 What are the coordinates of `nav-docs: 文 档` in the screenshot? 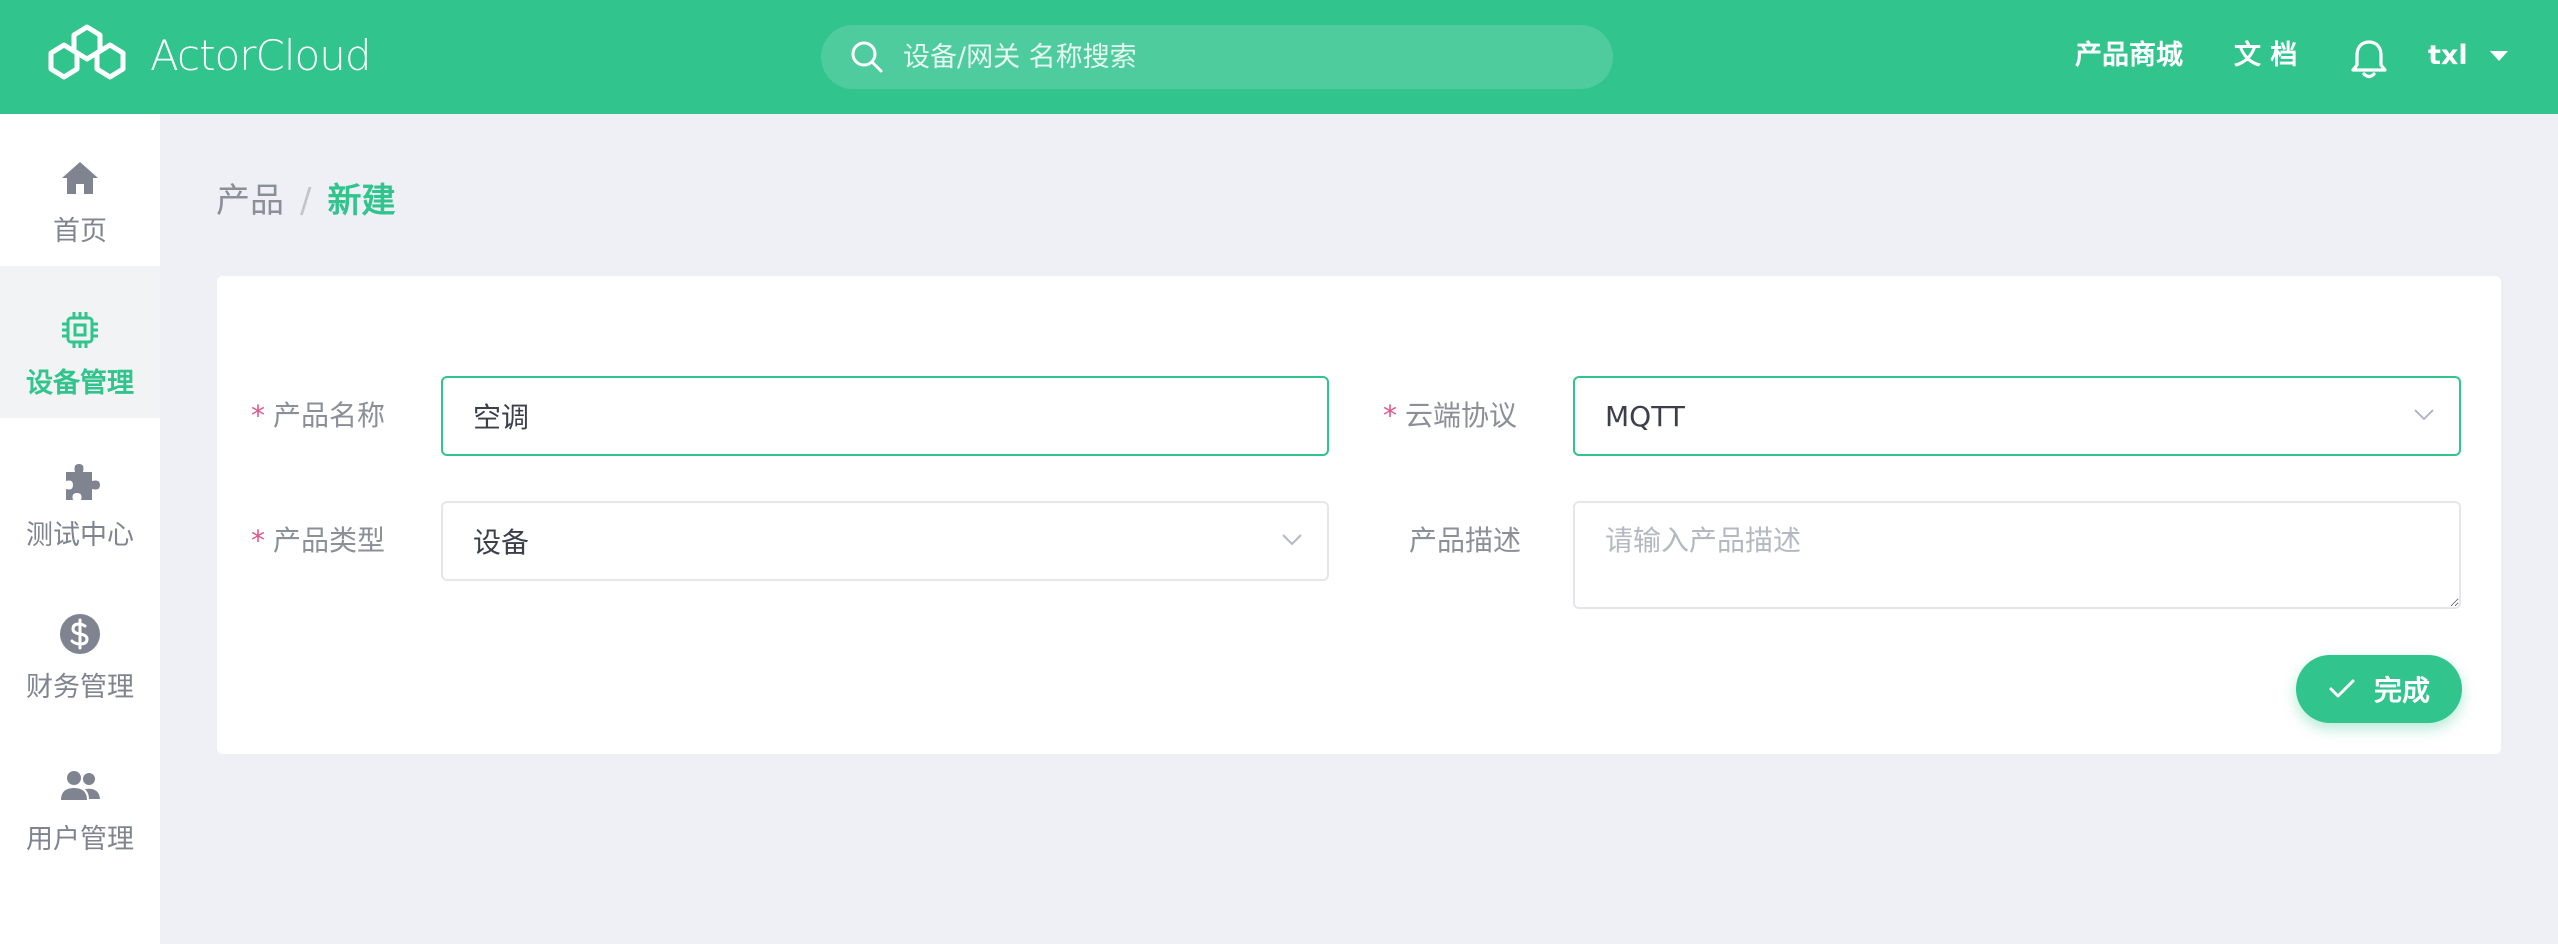 It's located at (2265, 56).